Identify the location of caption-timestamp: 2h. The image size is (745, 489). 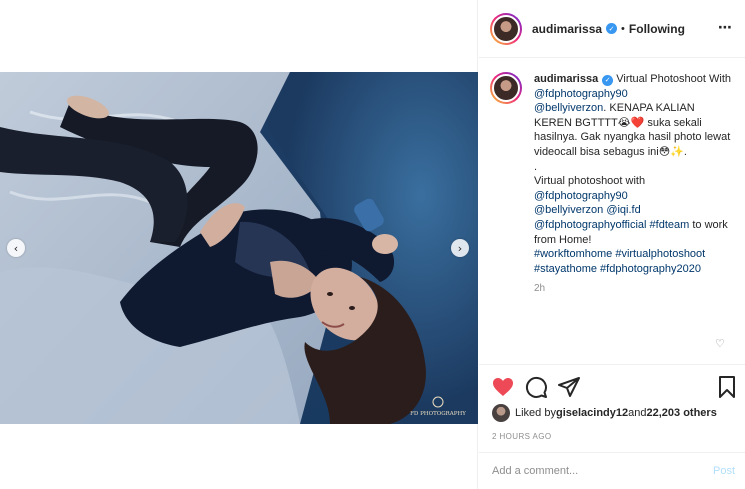
(540, 289).